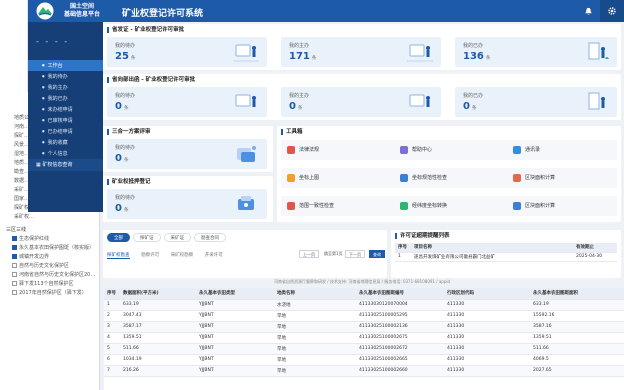 The height and width of the screenshot is (390, 624). Describe the element at coordinates (317, 206) in the screenshot. I see `tool-label: 范围一致性检查` at that location.